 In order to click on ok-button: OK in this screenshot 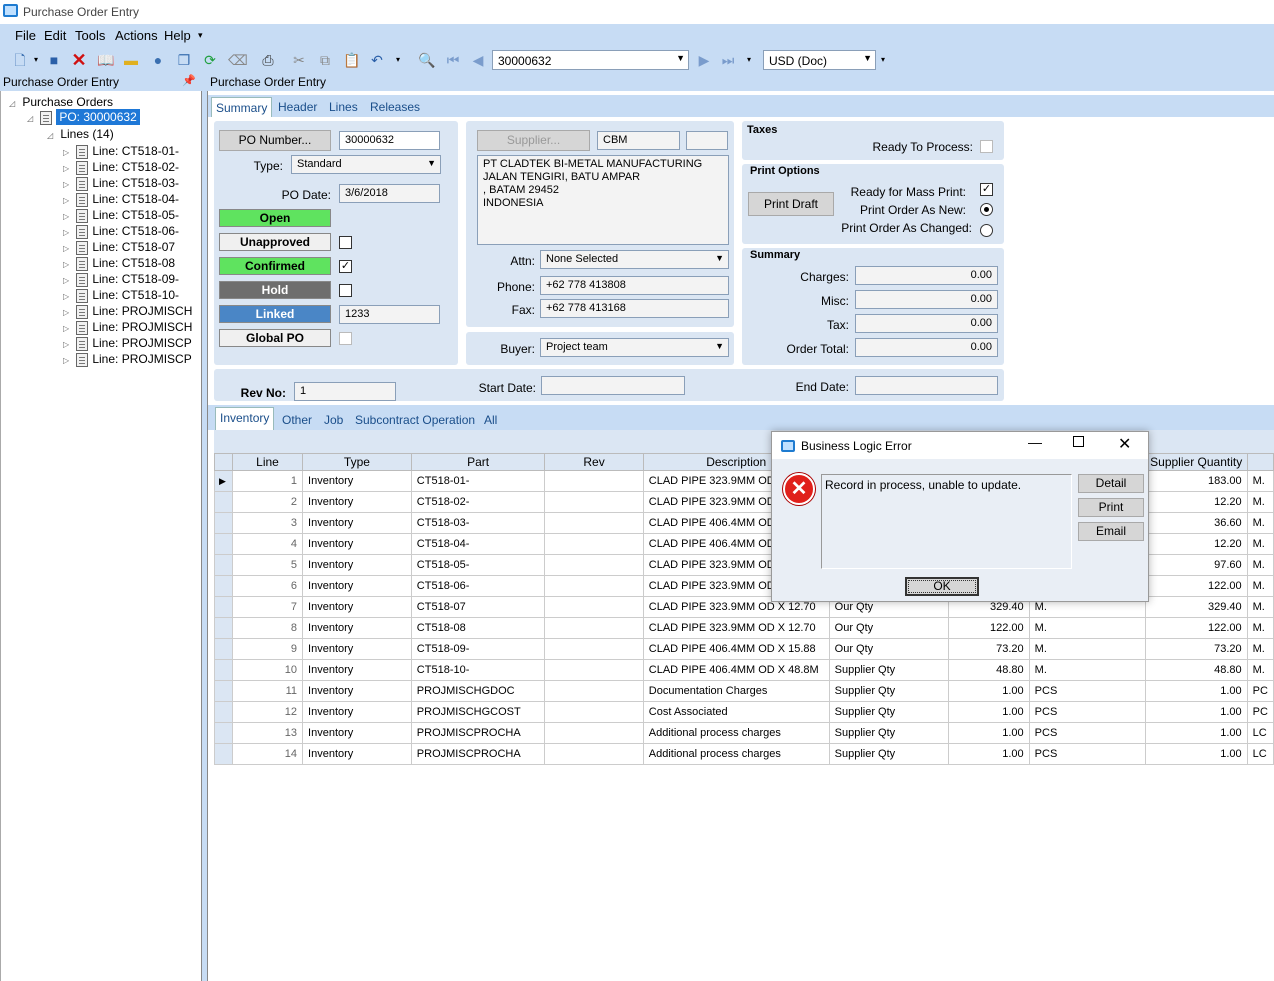, I will do `click(942, 586)`.